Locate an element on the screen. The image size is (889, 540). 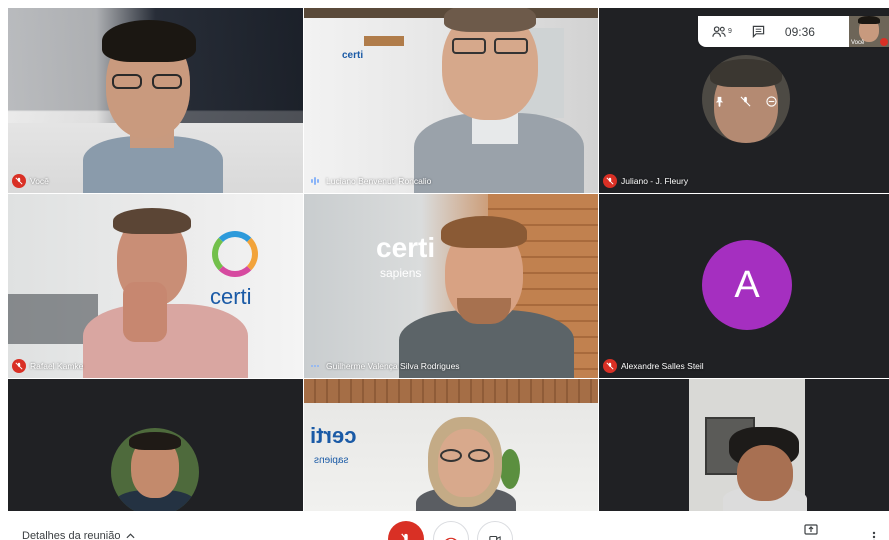
remove-participant-icon is located at coordinates (771, 101).